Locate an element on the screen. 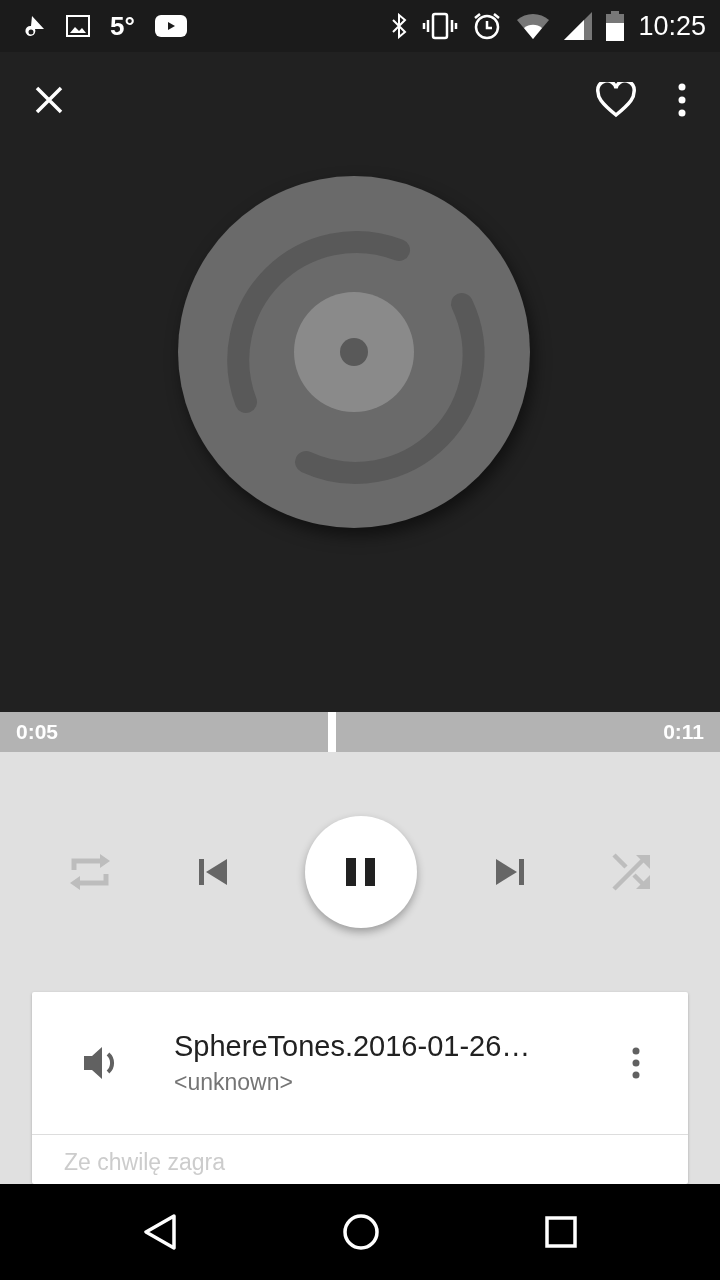 The height and width of the screenshot is (1280, 720). image-icon is located at coordinates (78, 26).